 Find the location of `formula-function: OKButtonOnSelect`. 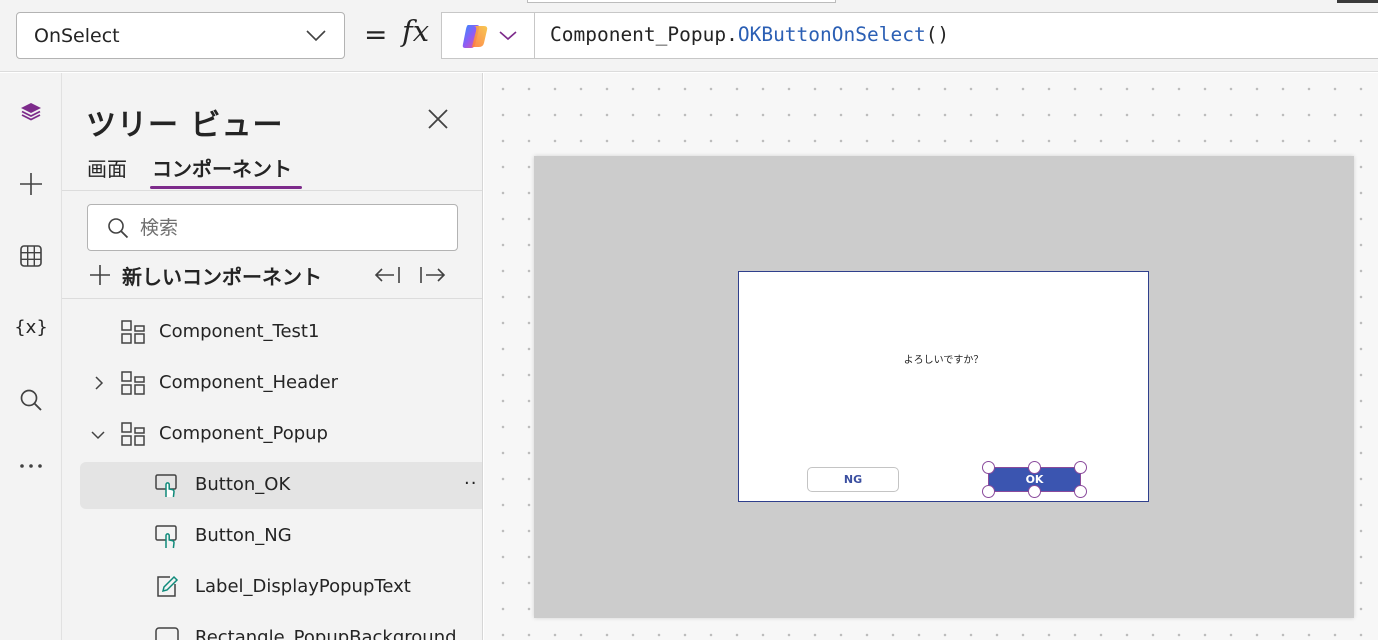

formula-function: OKButtonOnSelect is located at coordinates (831, 34).